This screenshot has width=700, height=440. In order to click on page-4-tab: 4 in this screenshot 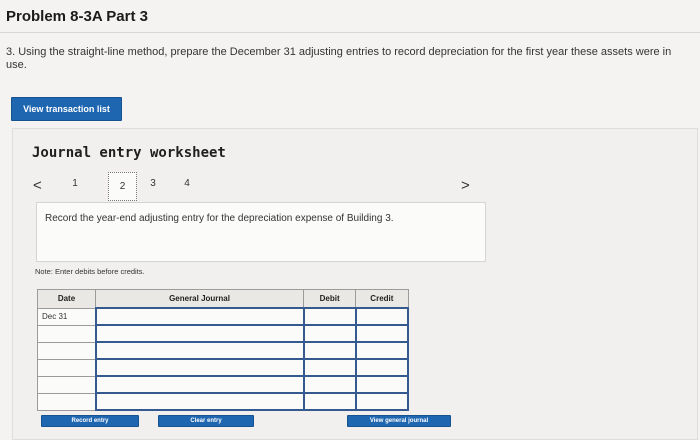, I will do `click(187, 183)`.